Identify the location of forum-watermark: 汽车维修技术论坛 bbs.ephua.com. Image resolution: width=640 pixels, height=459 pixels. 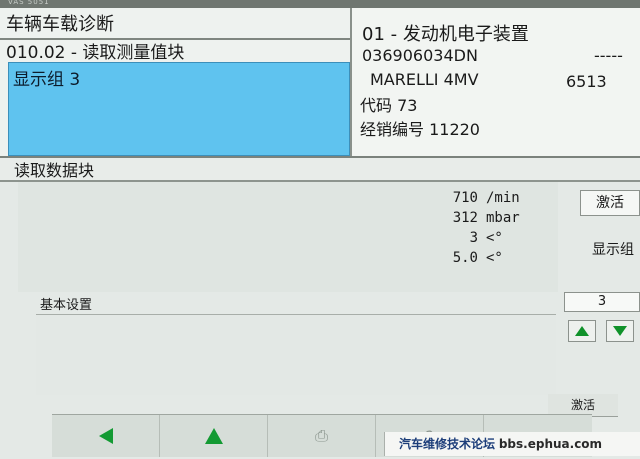
(512, 444).